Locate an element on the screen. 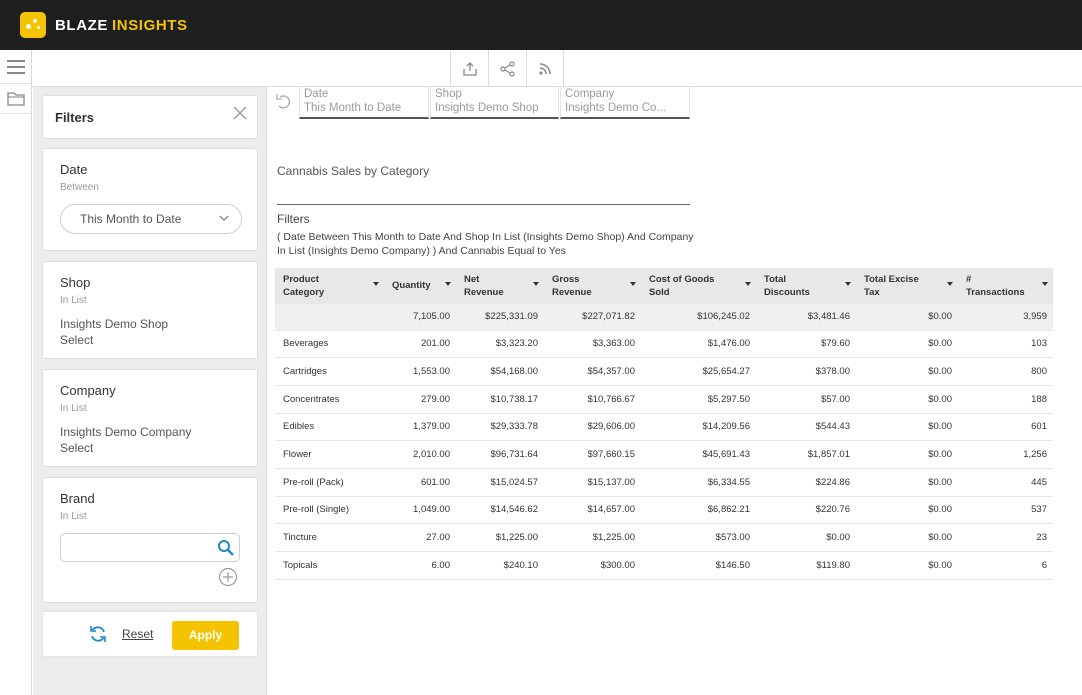 This screenshot has height=695, width=1082. search-icon is located at coordinates (225, 547).